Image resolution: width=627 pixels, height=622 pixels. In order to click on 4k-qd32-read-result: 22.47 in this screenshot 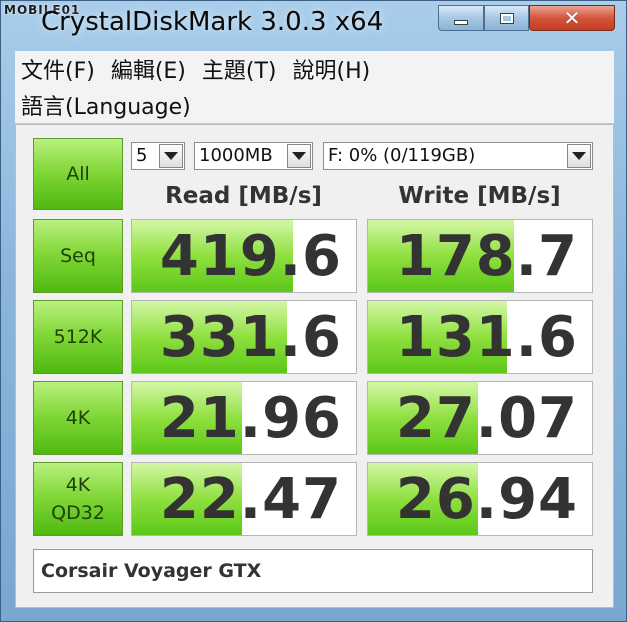, I will do `click(244, 499)`.